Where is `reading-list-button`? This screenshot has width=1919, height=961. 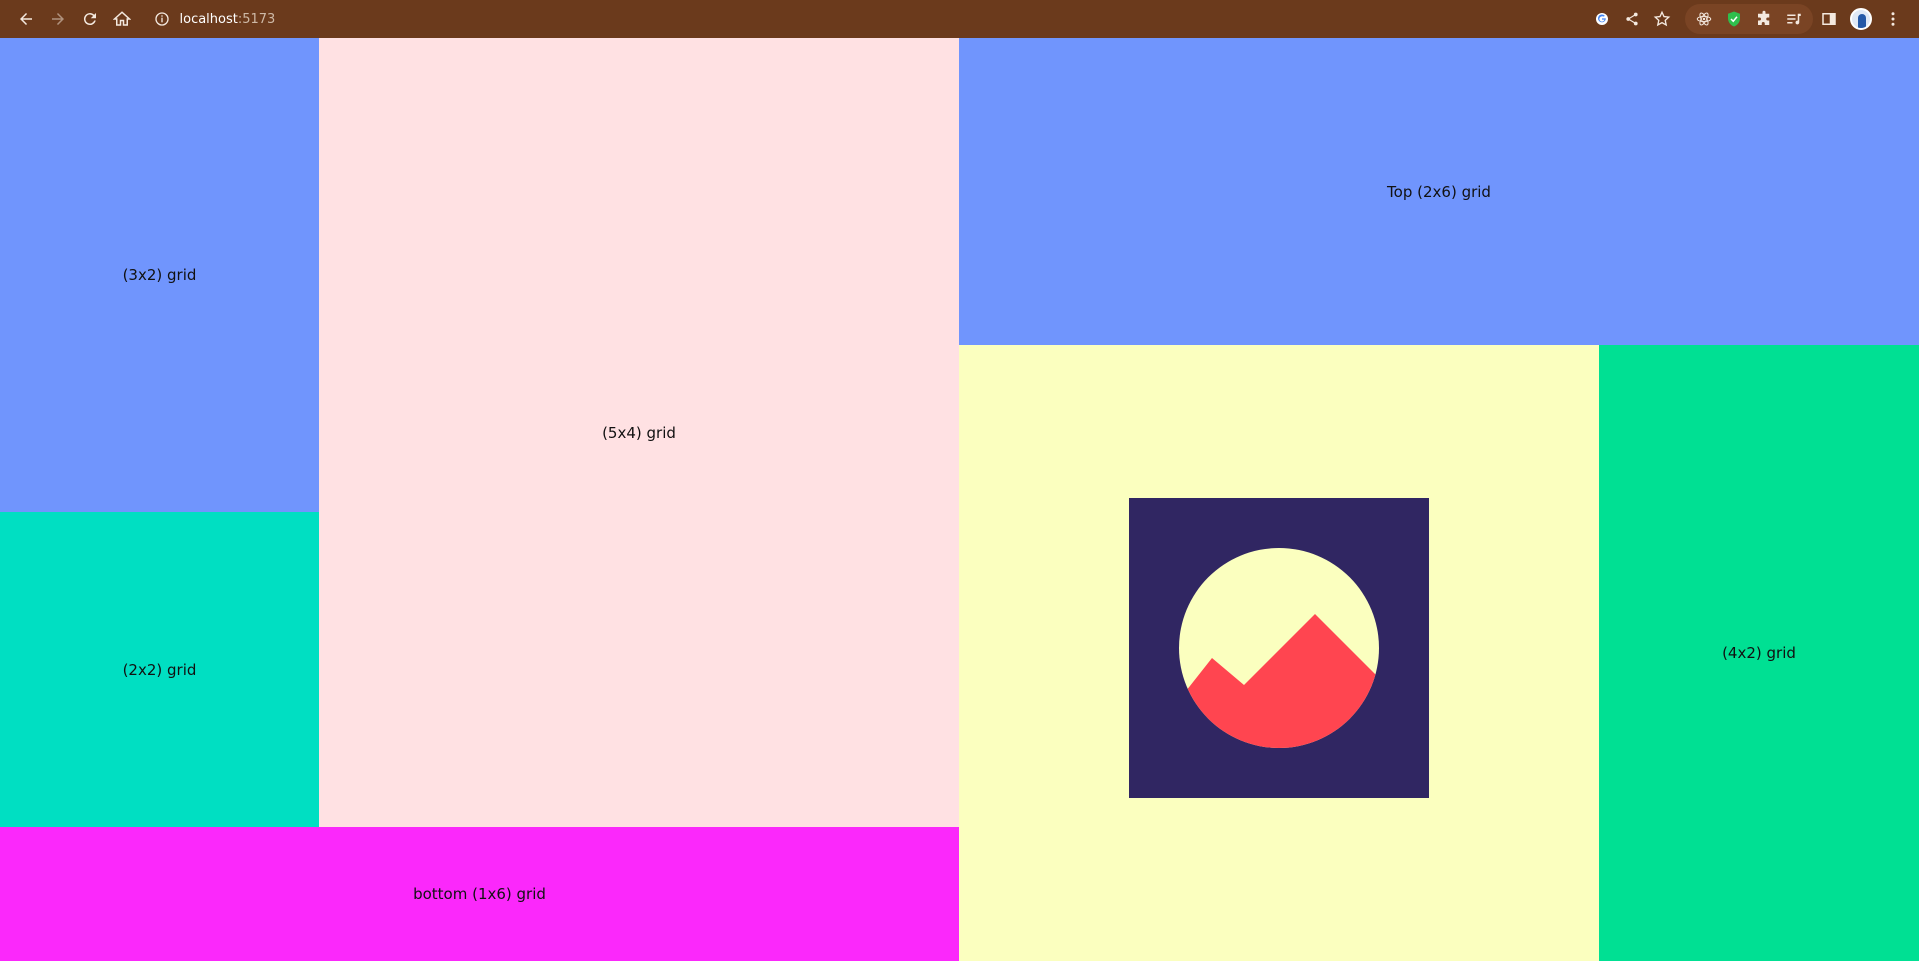 reading-list-button is located at coordinates (1794, 19).